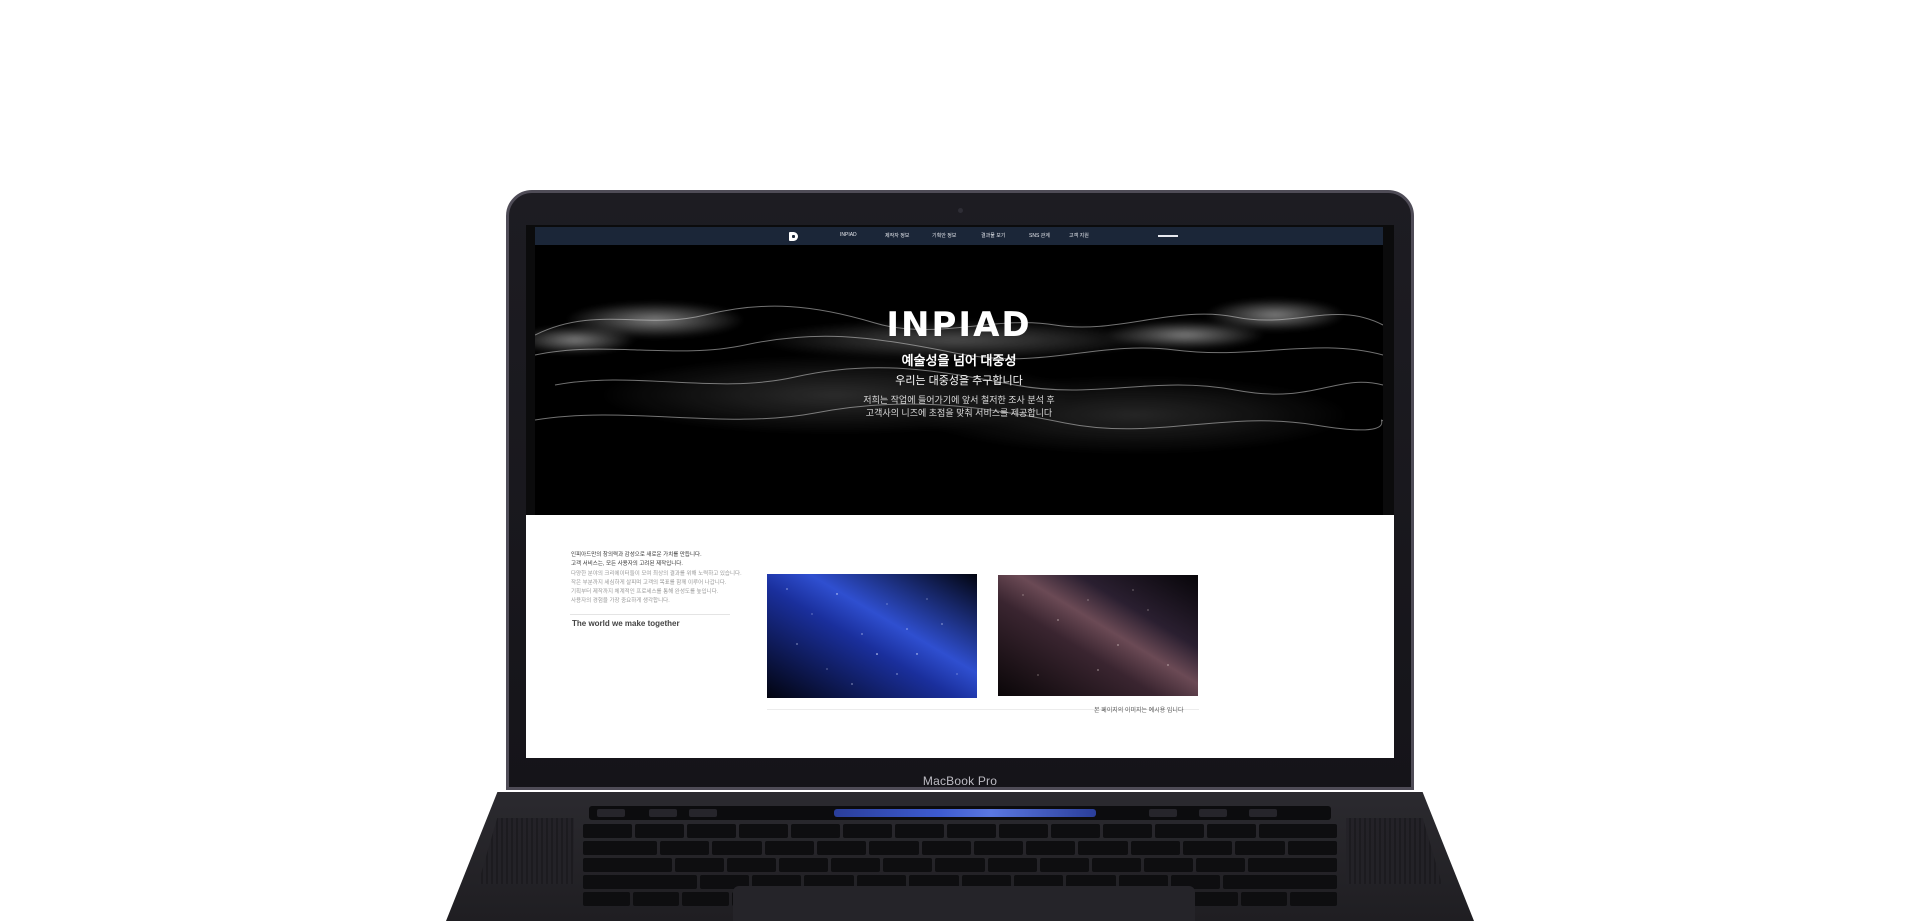  I want to click on intro-line-4: 작은 부분까지 세심하게 살피며 고객의 목표를 함께 이루어 나갑니다., so click(649, 583).